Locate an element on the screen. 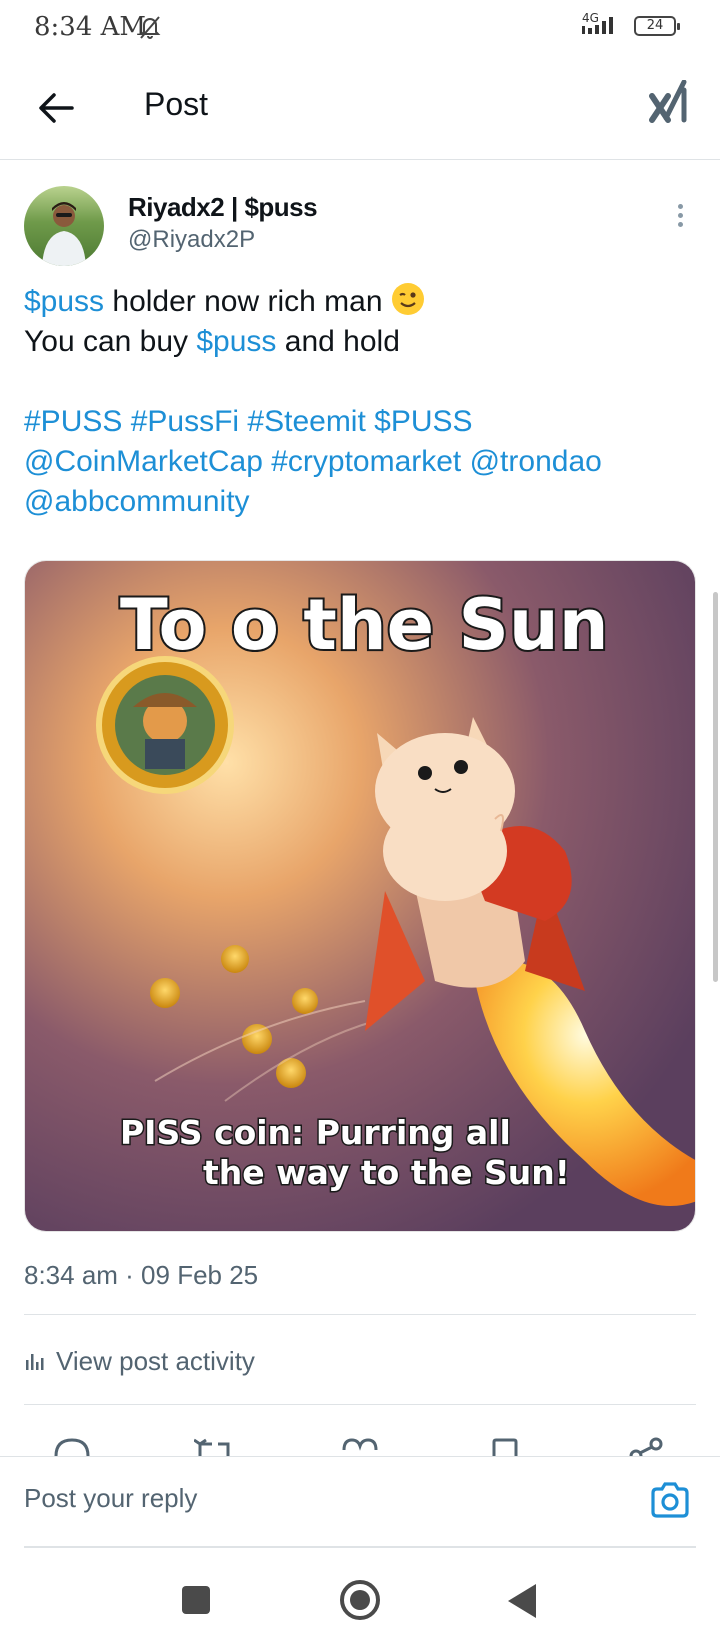 The height and width of the screenshot is (1650, 720). wink-emoji-icon is located at coordinates (407, 299).